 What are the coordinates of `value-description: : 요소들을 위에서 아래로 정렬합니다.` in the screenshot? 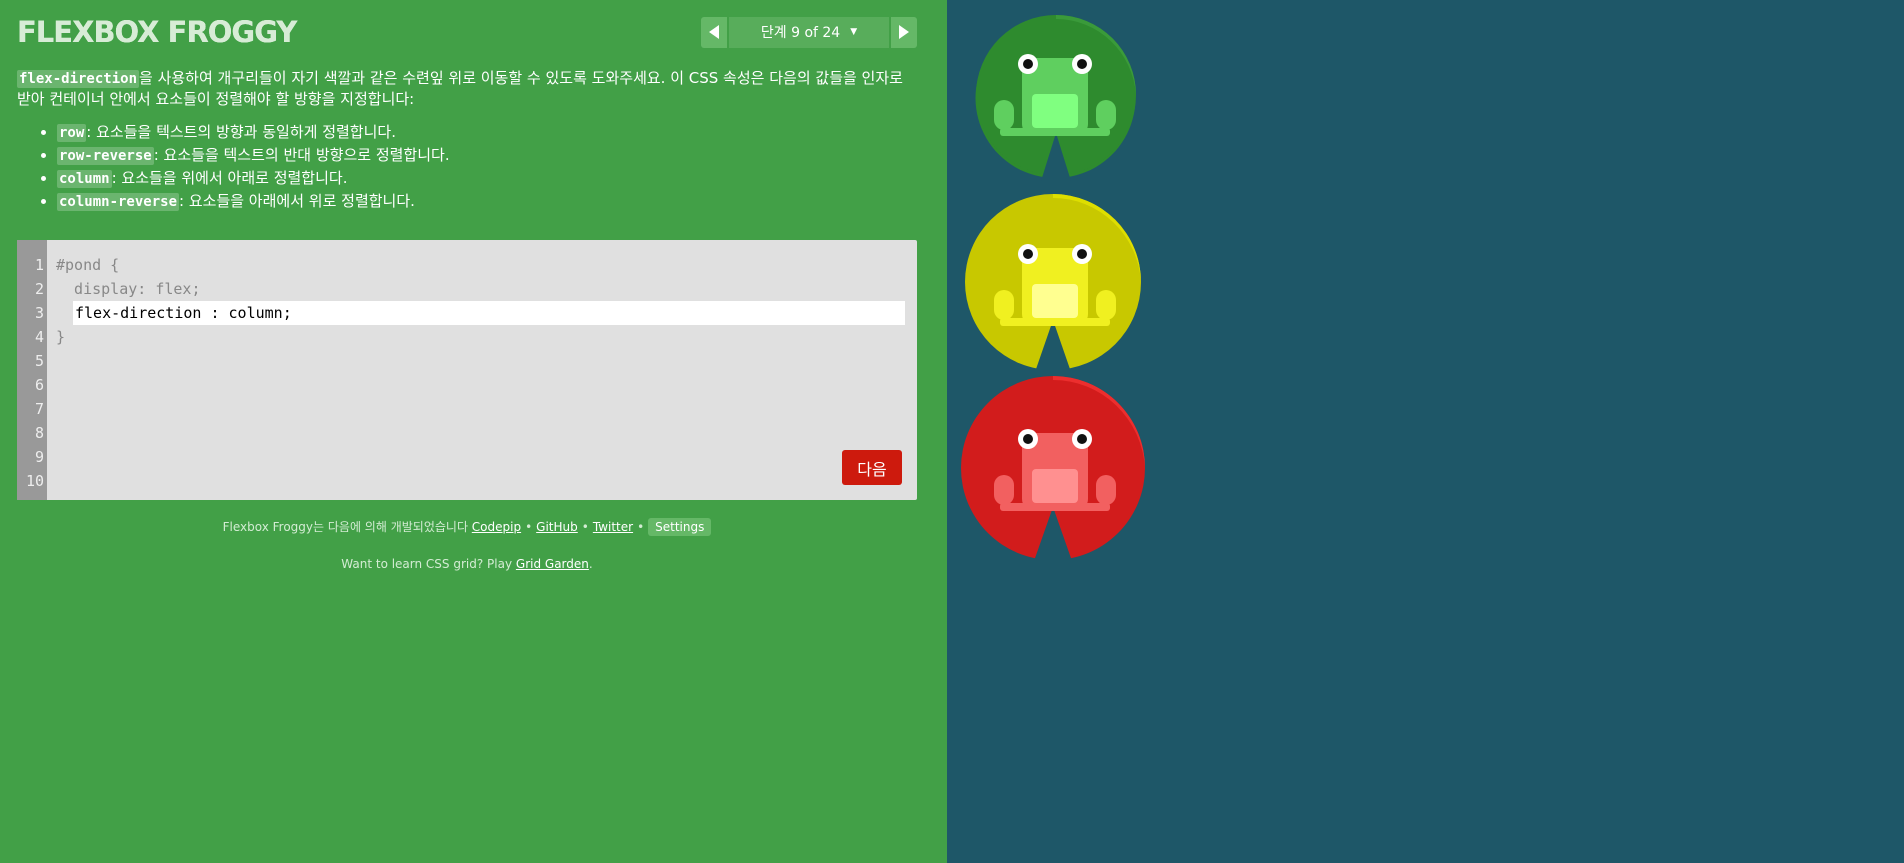 It's located at (229, 178).